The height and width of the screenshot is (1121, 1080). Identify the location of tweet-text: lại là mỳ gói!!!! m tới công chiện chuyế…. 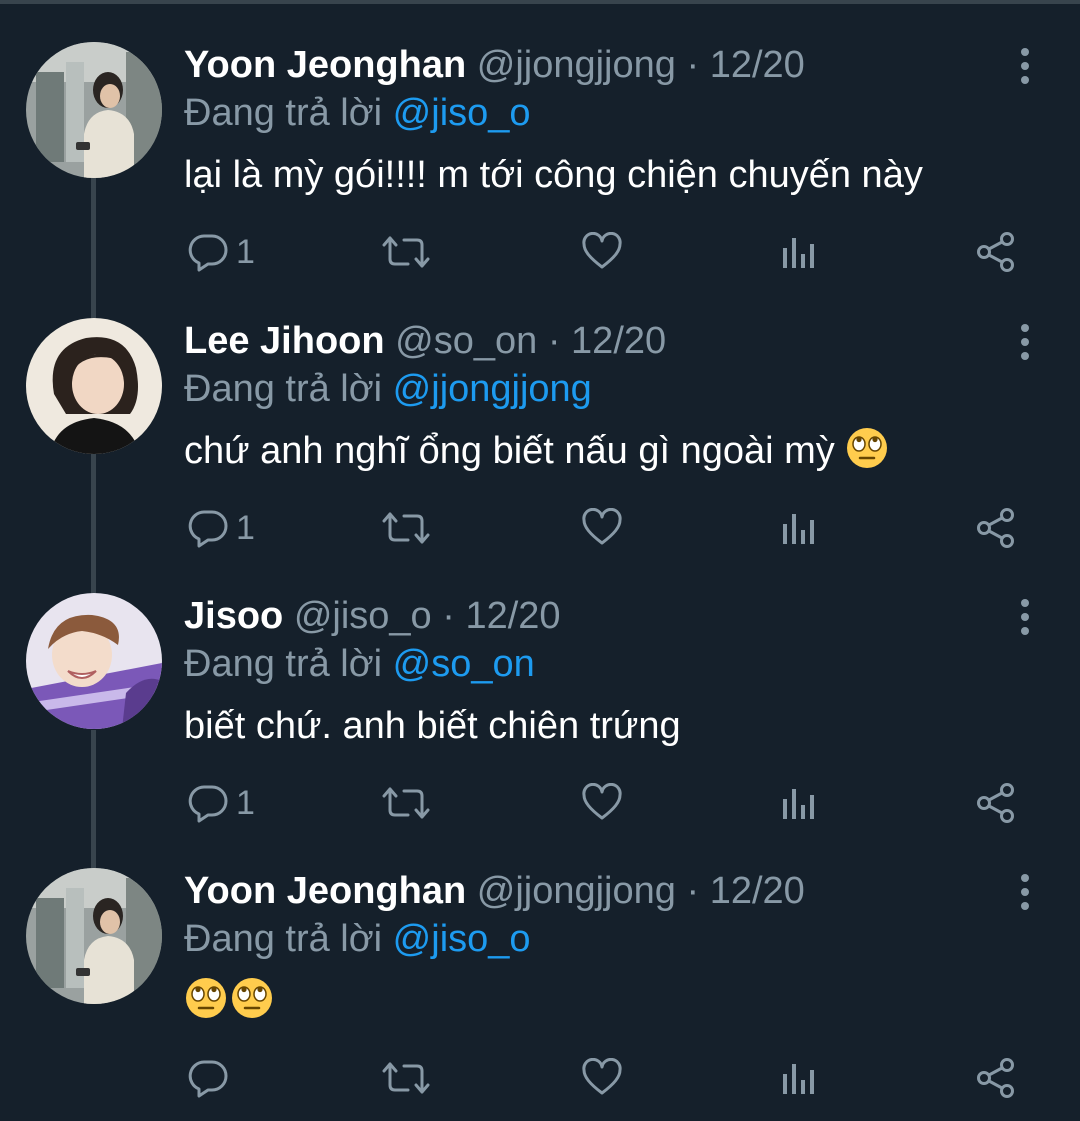
(553, 175).